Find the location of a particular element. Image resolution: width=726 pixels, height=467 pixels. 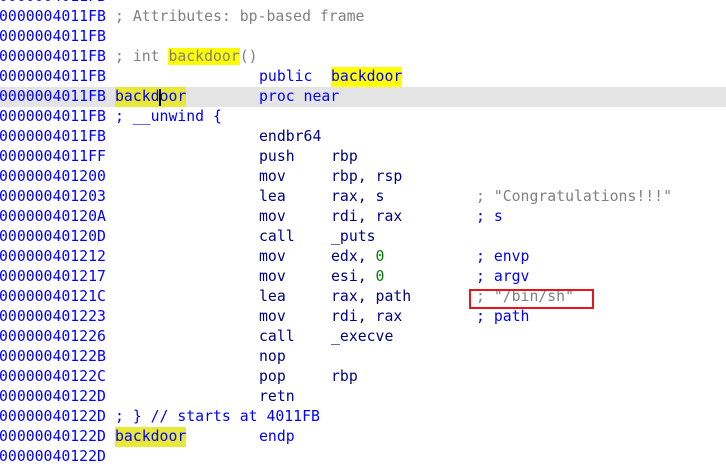

comment: ; Attributes: bp-based frame is located at coordinates (240, 16).